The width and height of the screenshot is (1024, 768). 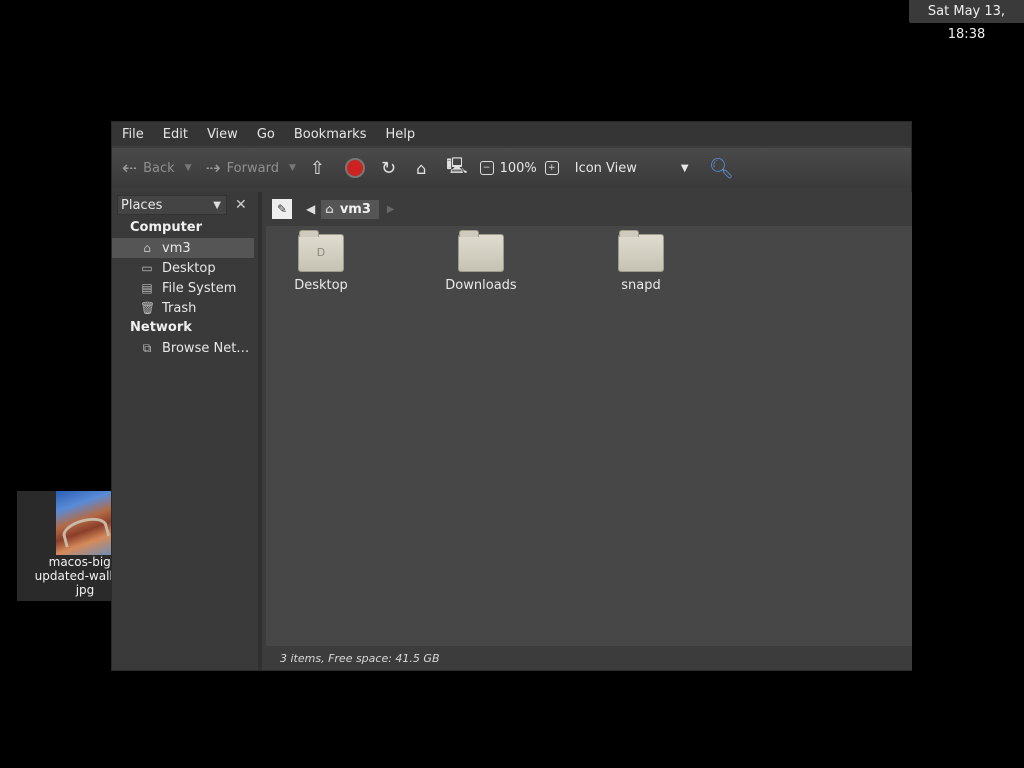 What do you see at coordinates (292, 168) in the screenshot?
I see `forward-history-dropdown-icon: ▼` at bounding box center [292, 168].